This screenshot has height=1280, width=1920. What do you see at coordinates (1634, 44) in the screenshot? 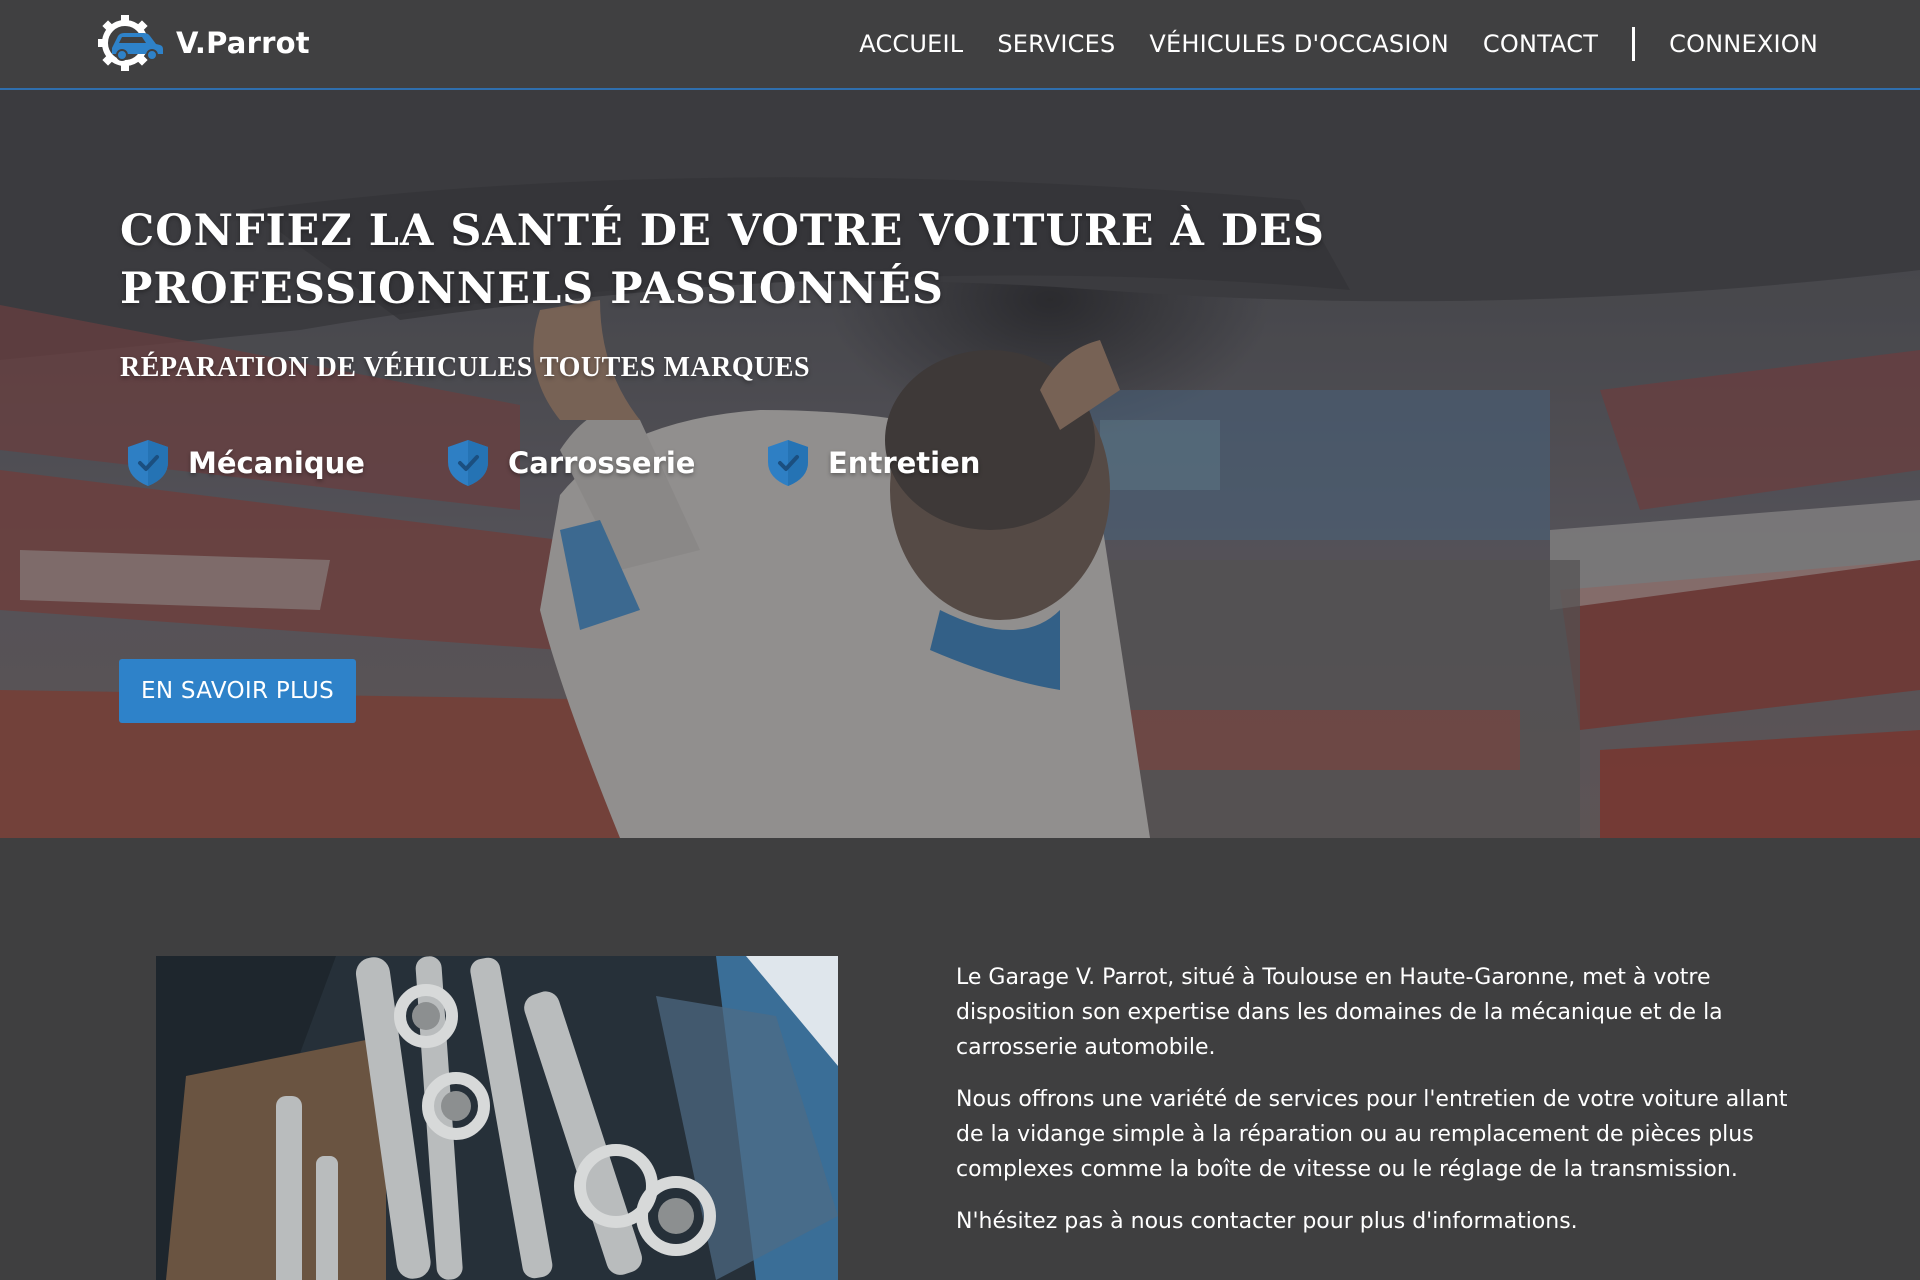
I see `nav-divider` at bounding box center [1634, 44].